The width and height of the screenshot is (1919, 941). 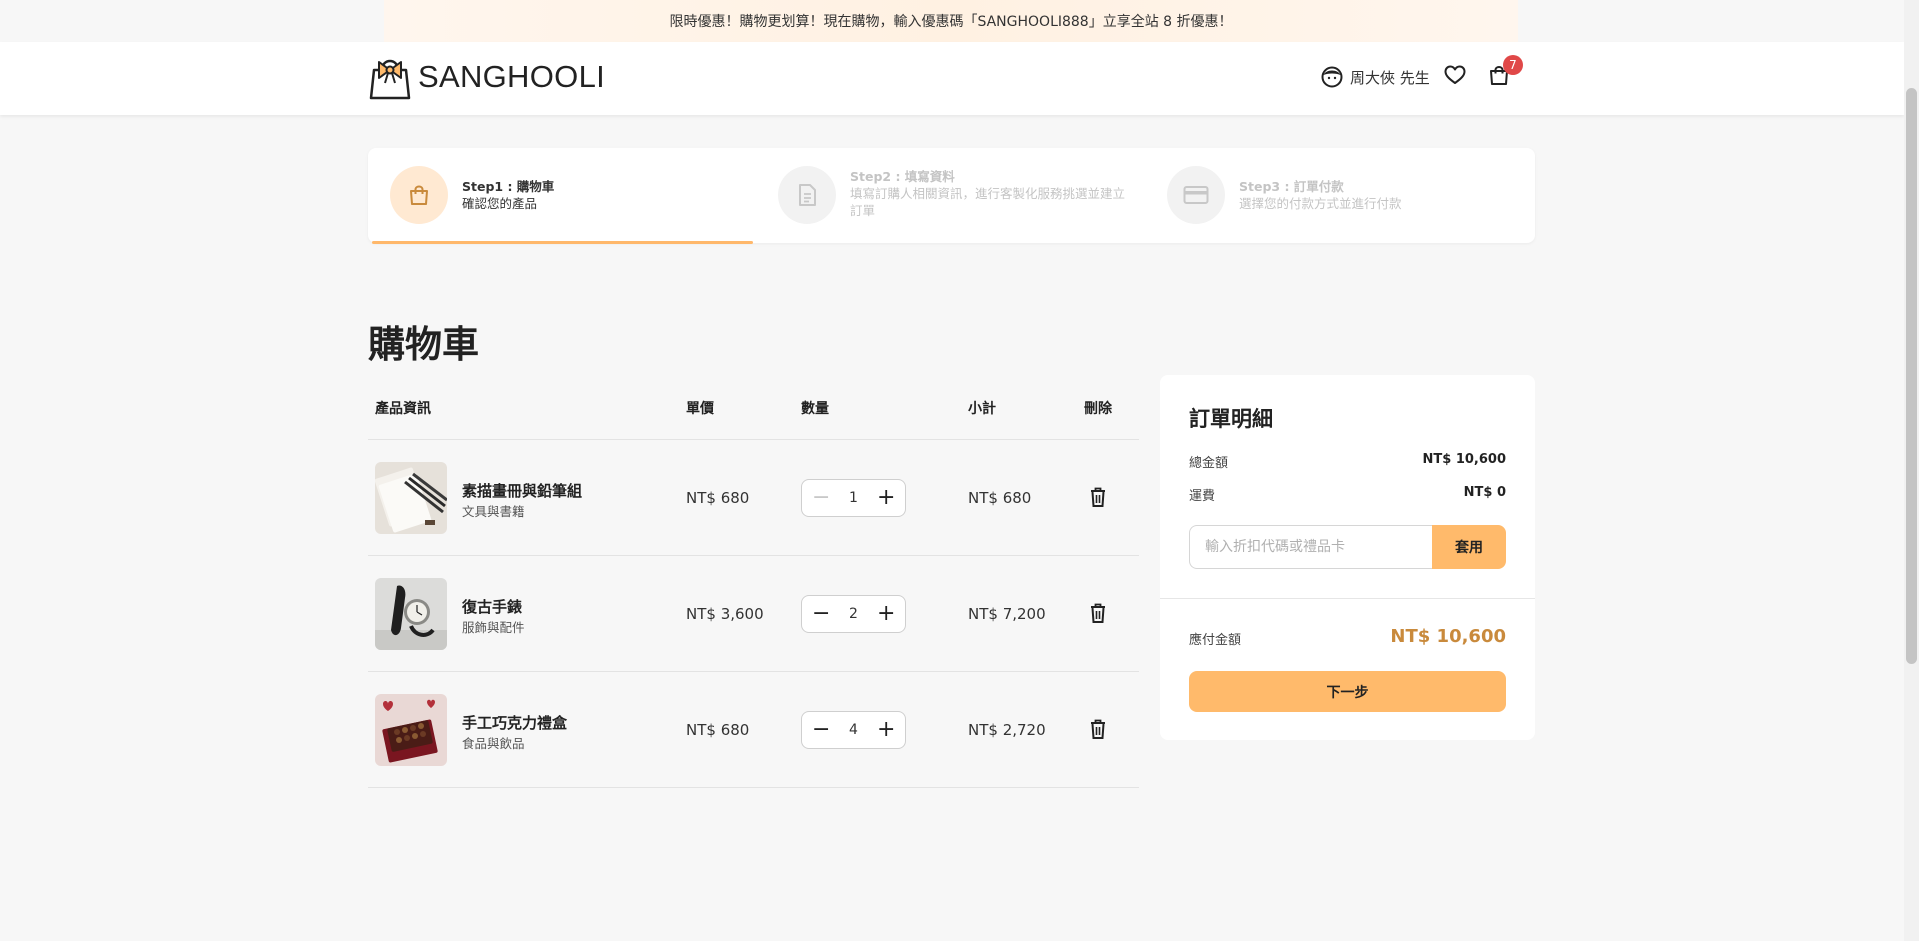 What do you see at coordinates (725, 614) in the screenshot?
I see `unit-price: NT$ 3,600` at bounding box center [725, 614].